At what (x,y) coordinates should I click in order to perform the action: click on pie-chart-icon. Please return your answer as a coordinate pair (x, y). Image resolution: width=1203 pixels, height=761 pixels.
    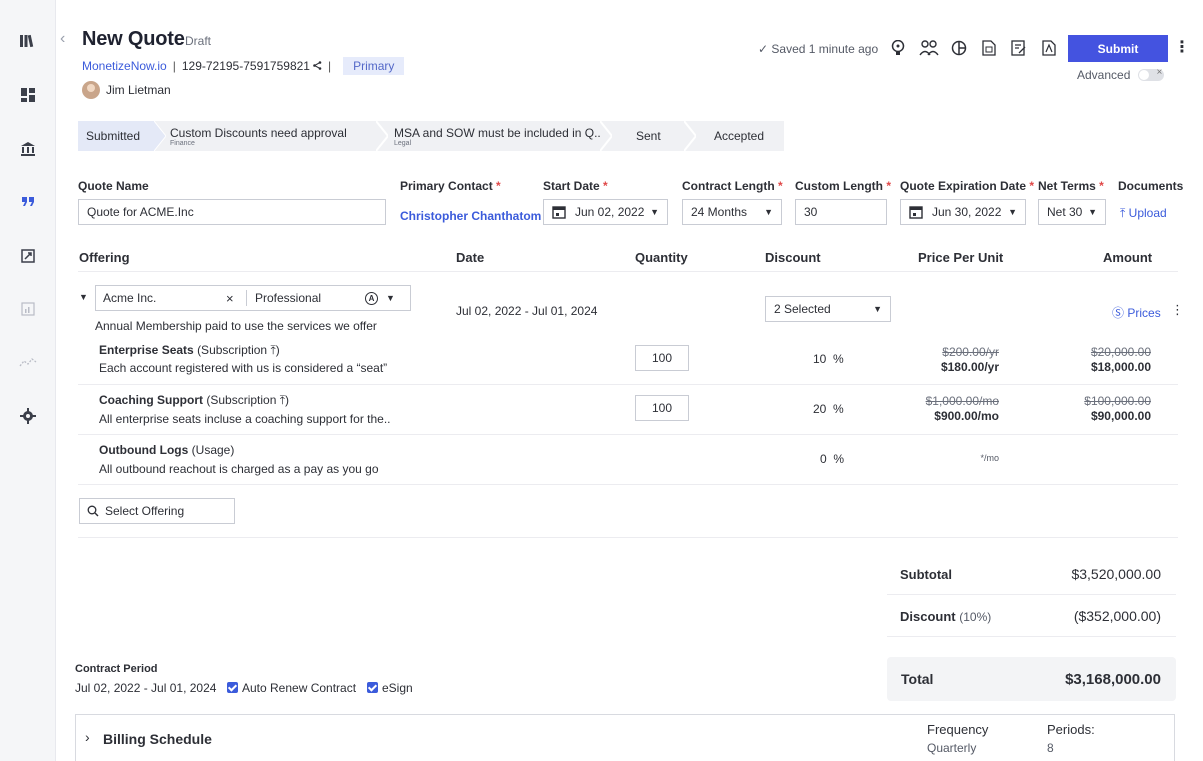
    Looking at the image, I should click on (959, 48).